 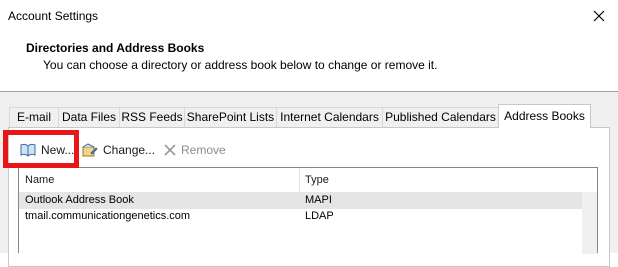 What do you see at coordinates (170, 150) in the screenshot?
I see `remove-x-icon` at bounding box center [170, 150].